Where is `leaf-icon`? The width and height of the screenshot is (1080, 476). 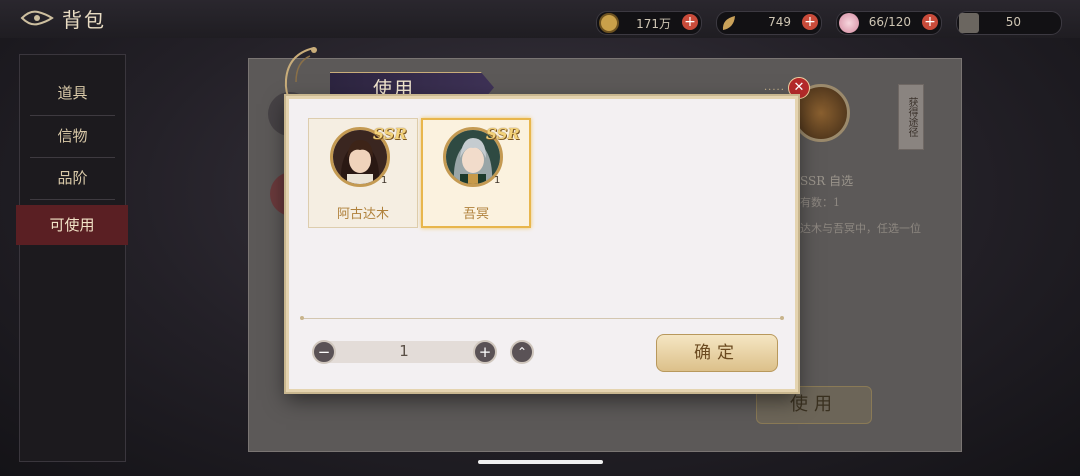
leaf-icon is located at coordinates (729, 23).